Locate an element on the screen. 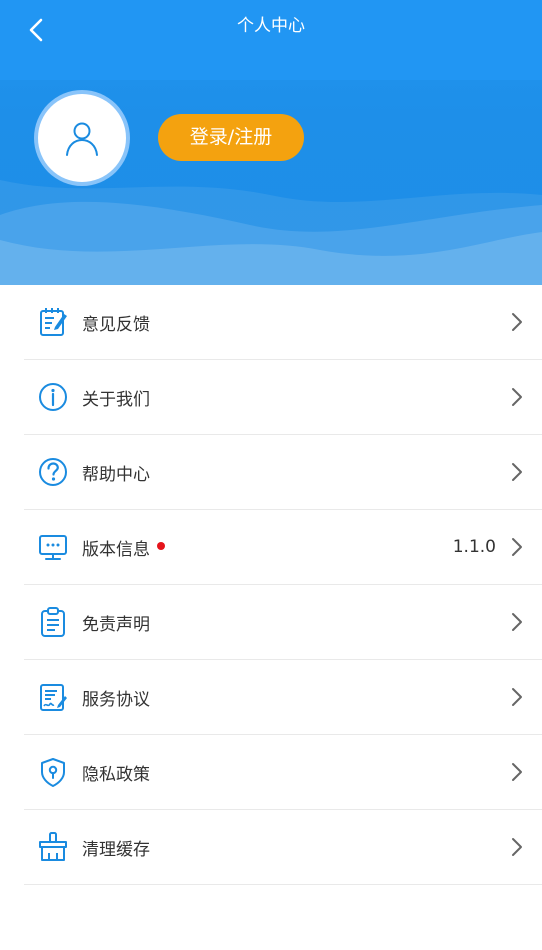 The height and width of the screenshot is (950, 542). menu-item-label: 服务协议 is located at coordinates (116, 699).